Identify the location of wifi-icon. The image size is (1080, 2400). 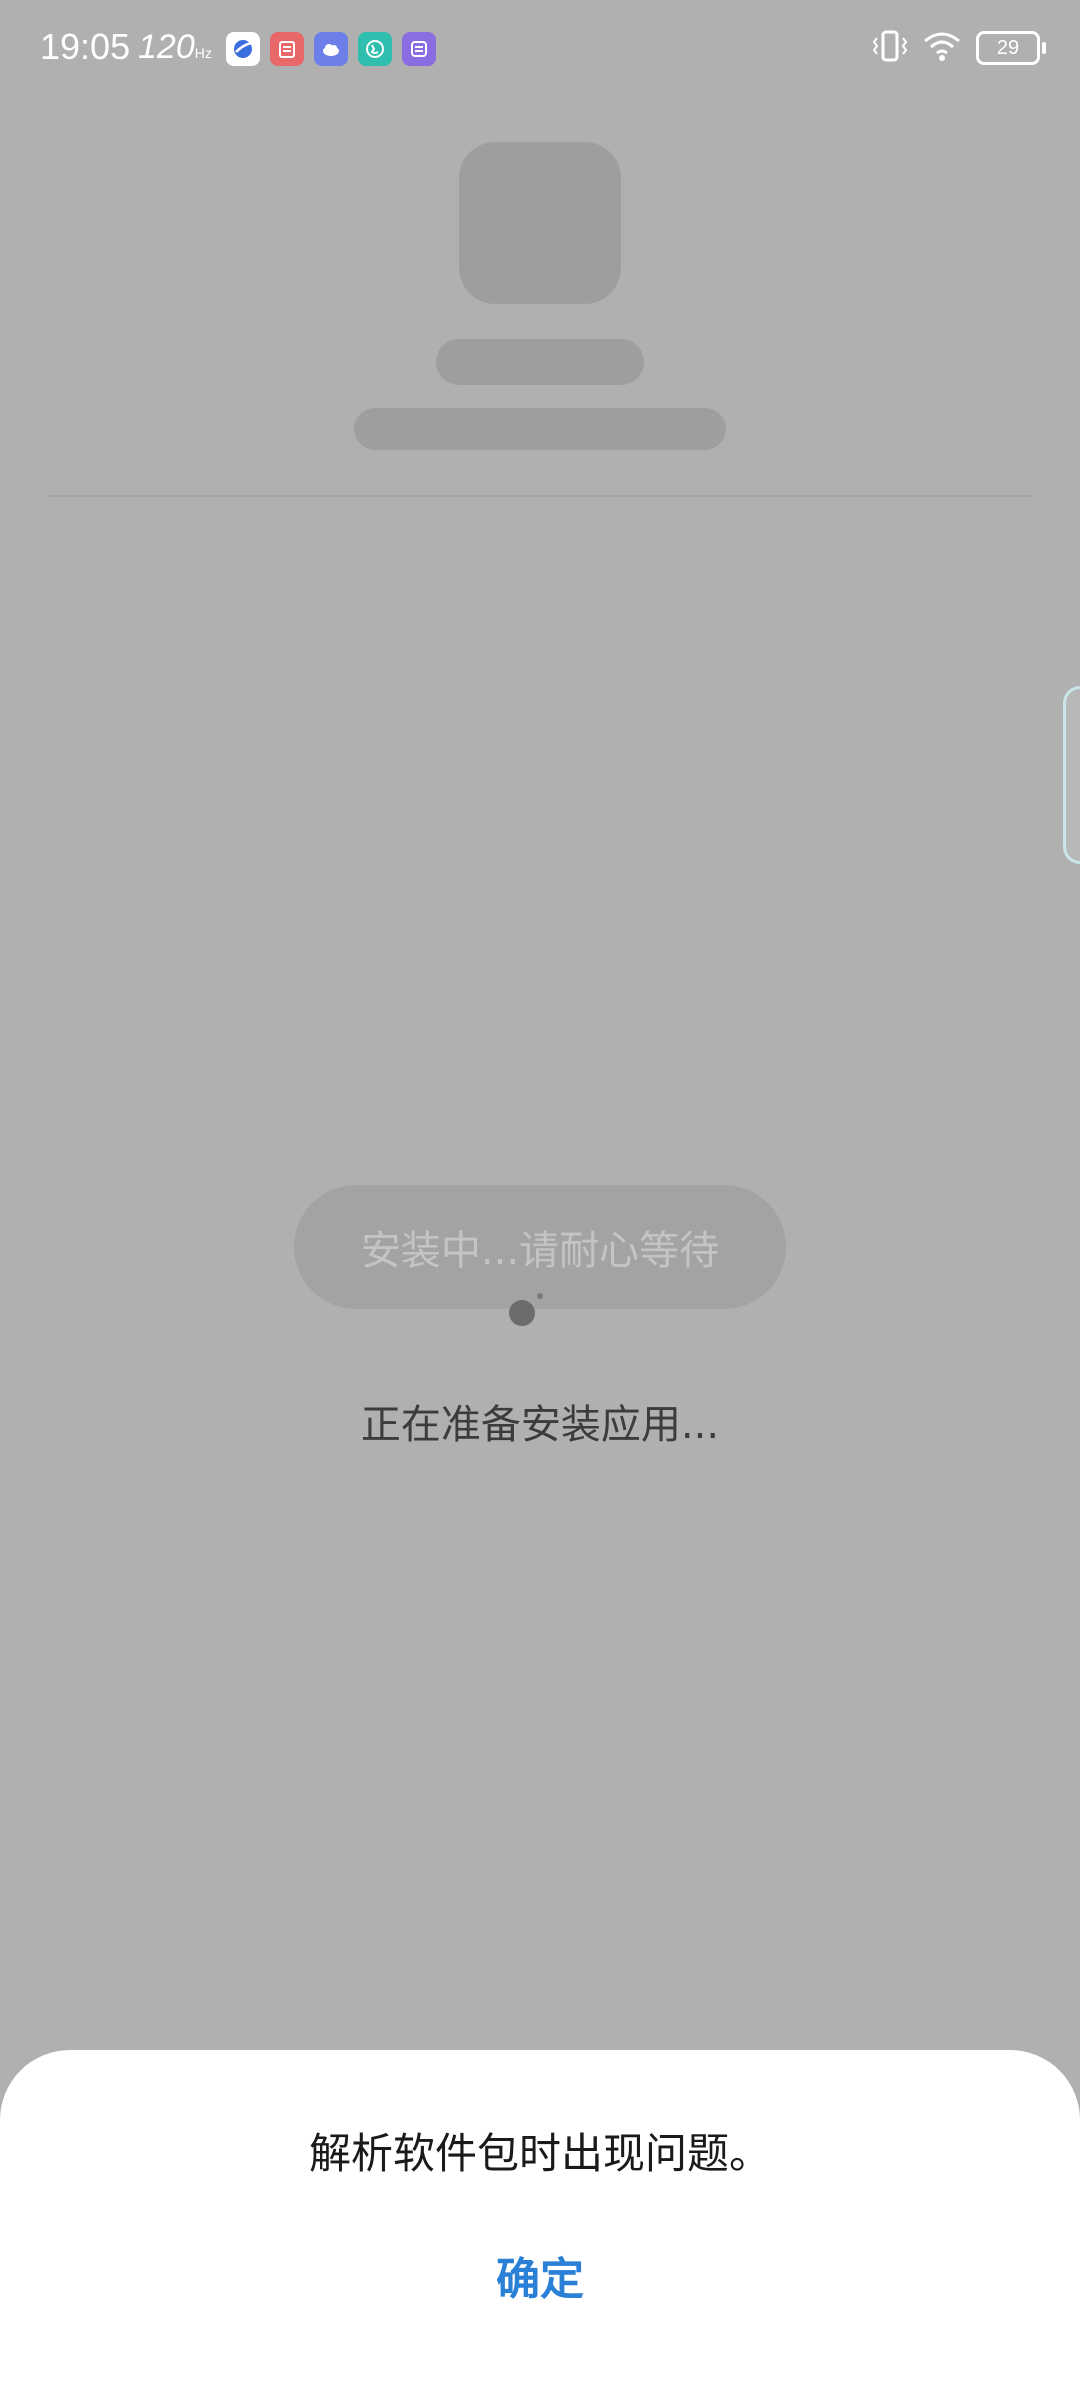
(942, 48).